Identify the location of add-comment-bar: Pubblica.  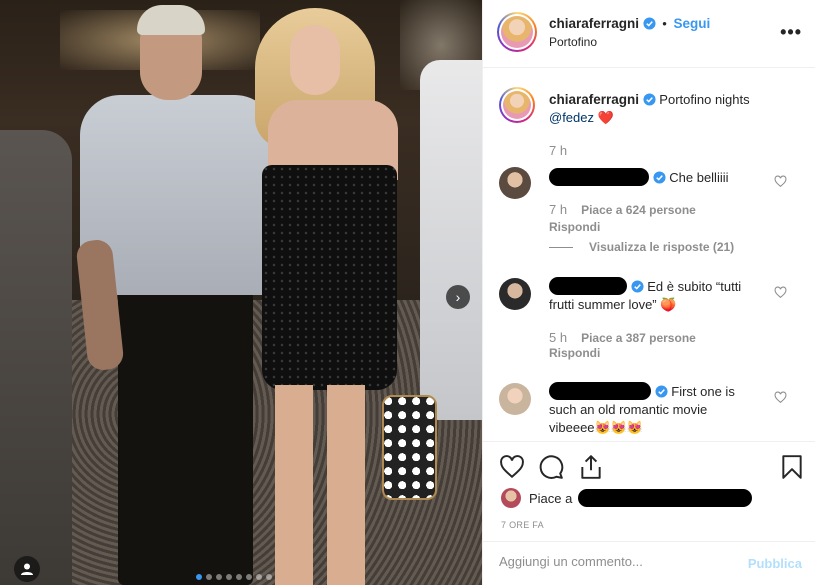
(649, 563).